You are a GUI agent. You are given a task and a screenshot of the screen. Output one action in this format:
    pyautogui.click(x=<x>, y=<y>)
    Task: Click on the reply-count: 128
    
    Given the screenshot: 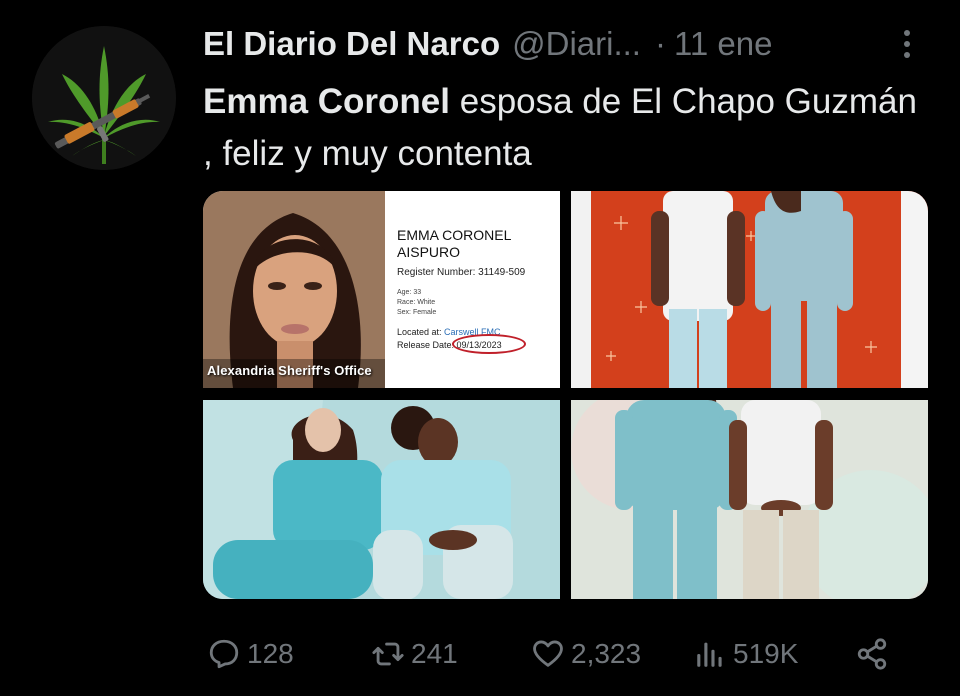 What is the action you would take?
    pyautogui.click(x=270, y=653)
    